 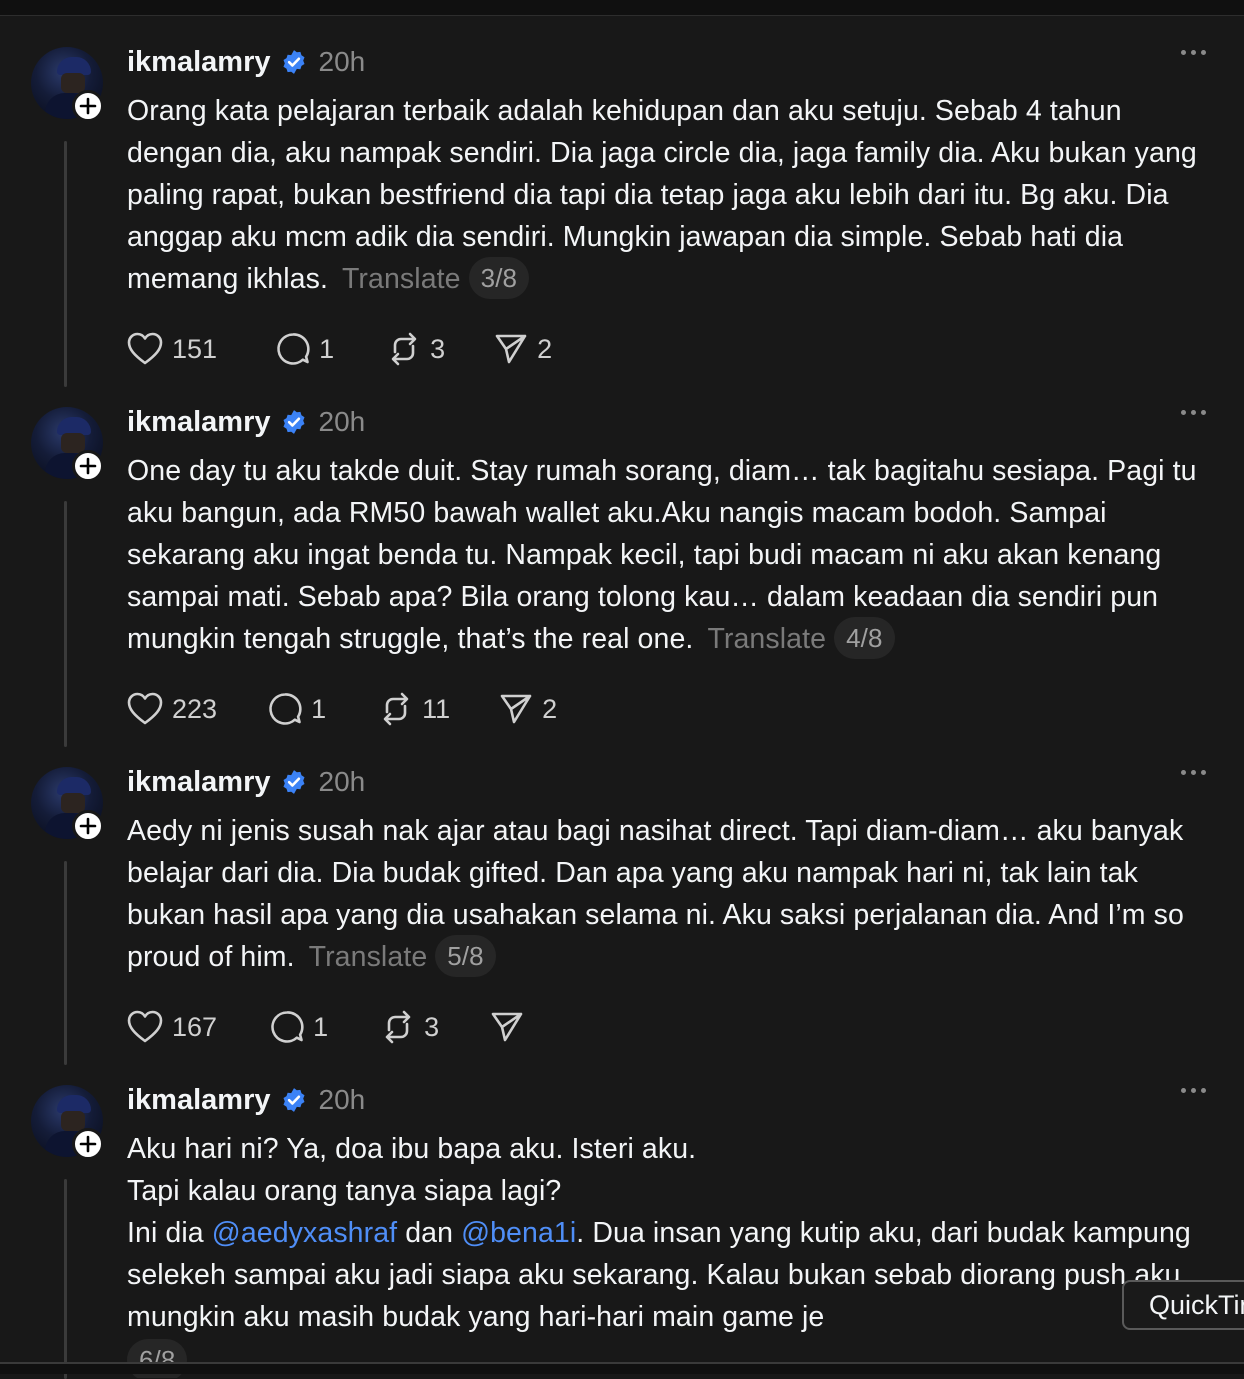 I want to click on share-button, so click(x=511, y=1027).